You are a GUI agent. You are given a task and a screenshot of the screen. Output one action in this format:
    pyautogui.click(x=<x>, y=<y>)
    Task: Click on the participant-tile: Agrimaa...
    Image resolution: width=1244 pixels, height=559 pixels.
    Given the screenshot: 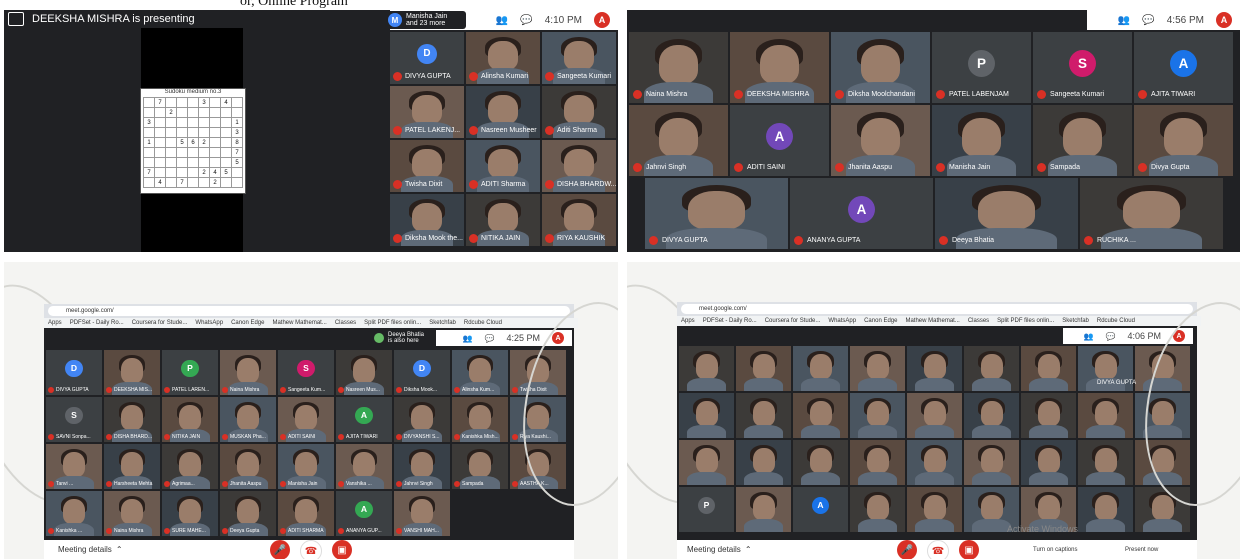 What is the action you would take?
    pyautogui.click(x=190, y=466)
    